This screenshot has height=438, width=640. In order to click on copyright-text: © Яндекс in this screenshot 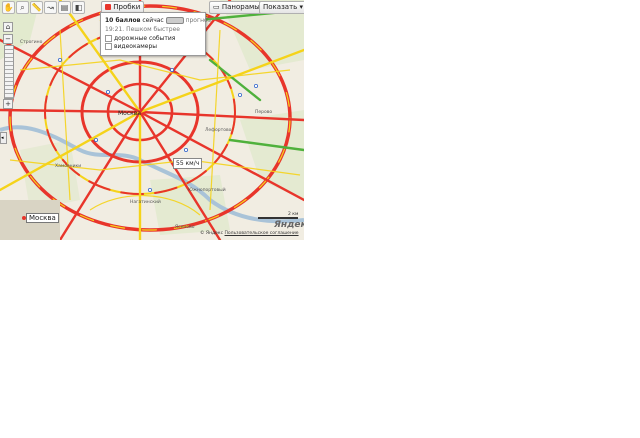, I will do `click(212, 233)`.